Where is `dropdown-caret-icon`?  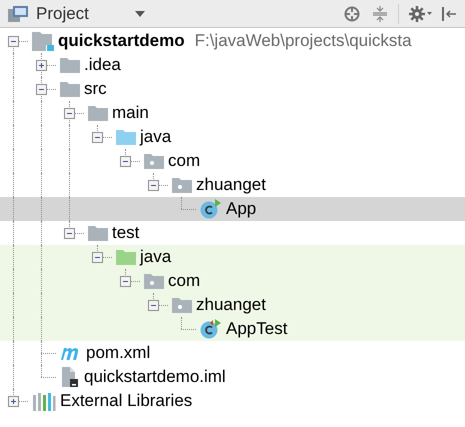
dropdown-caret-icon is located at coordinates (139, 13).